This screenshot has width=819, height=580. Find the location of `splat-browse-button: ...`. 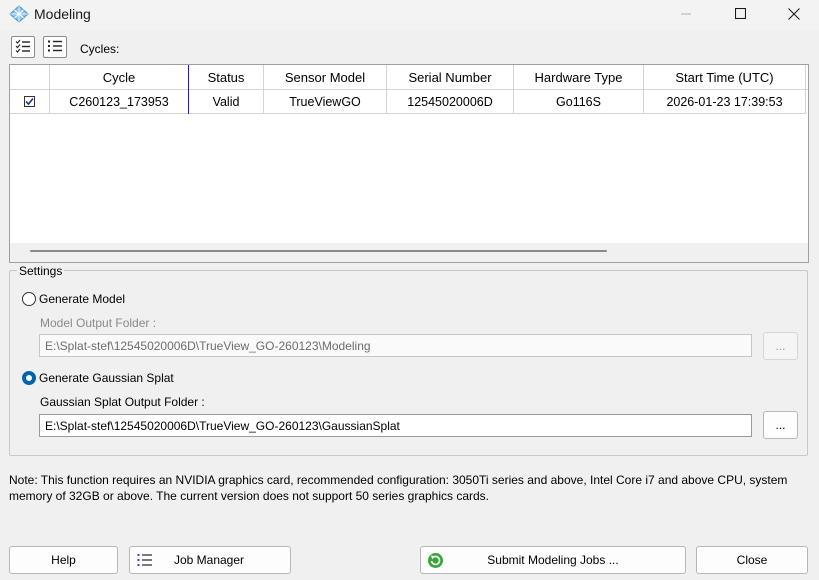

splat-browse-button: ... is located at coordinates (780, 425).